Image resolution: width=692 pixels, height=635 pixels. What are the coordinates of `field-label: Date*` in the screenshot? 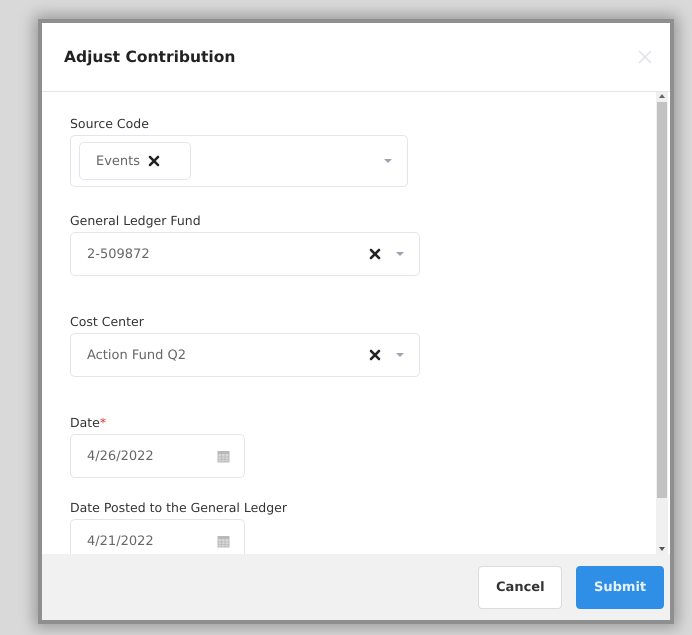 It's located at (89, 422).